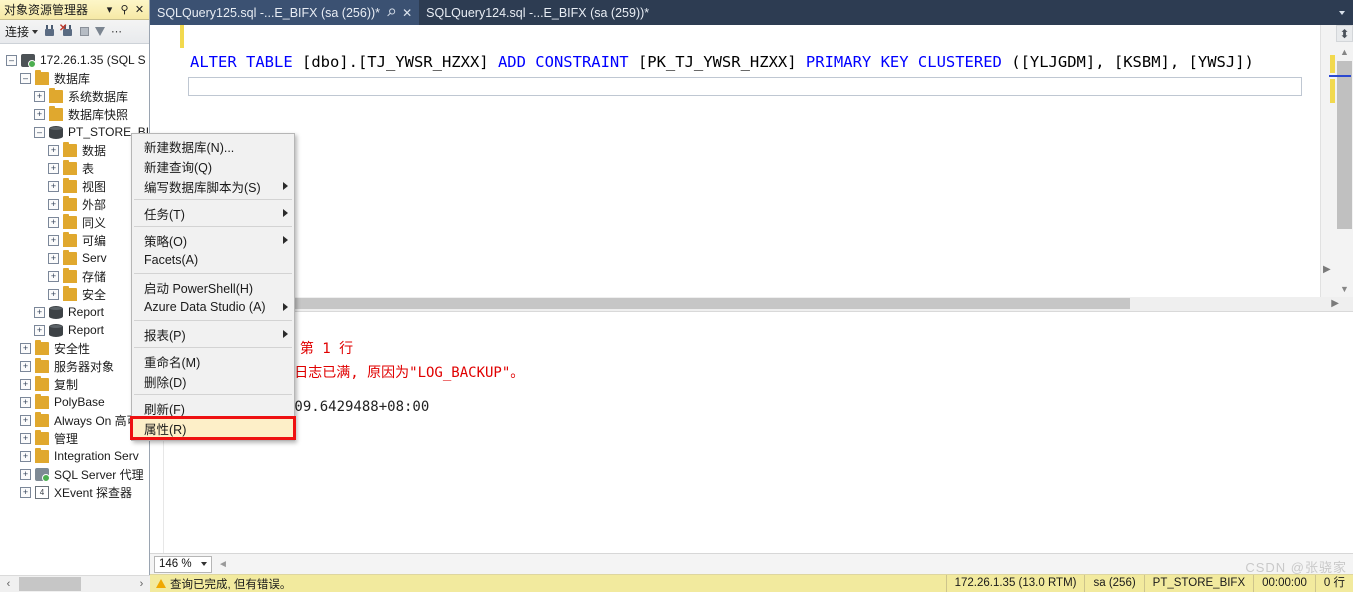 This screenshot has height=592, width=1353. What do you see at coordinates (213, 408) in the screenshot?
I see `menu-item: 刷新(F)` at bounding box center [213, 408].